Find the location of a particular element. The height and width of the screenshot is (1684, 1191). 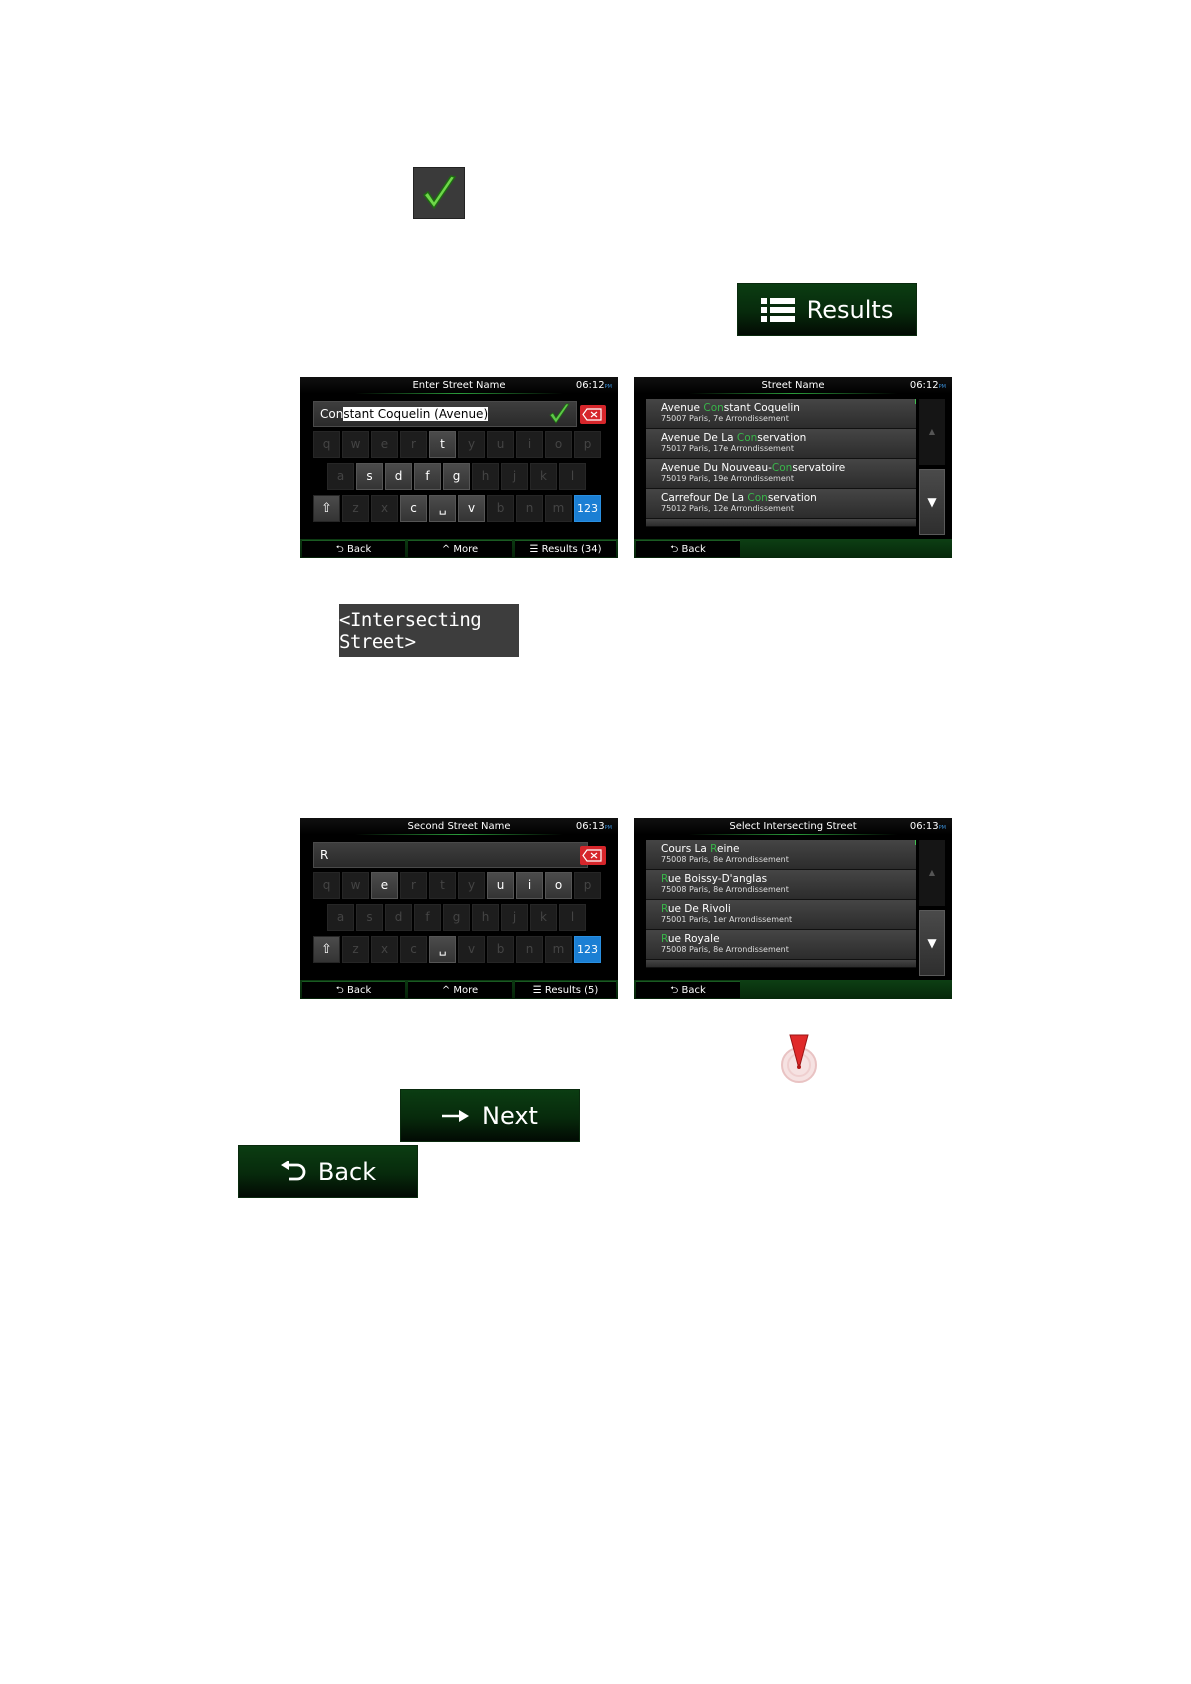

results-button: ☰ Results (5) is located at coordinates (565, 989).